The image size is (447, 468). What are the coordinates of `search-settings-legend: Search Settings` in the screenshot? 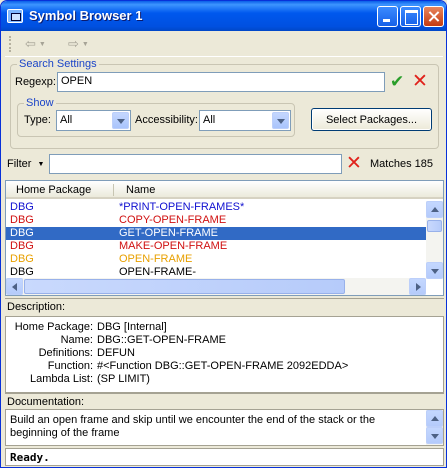 It's located at (58, 64).